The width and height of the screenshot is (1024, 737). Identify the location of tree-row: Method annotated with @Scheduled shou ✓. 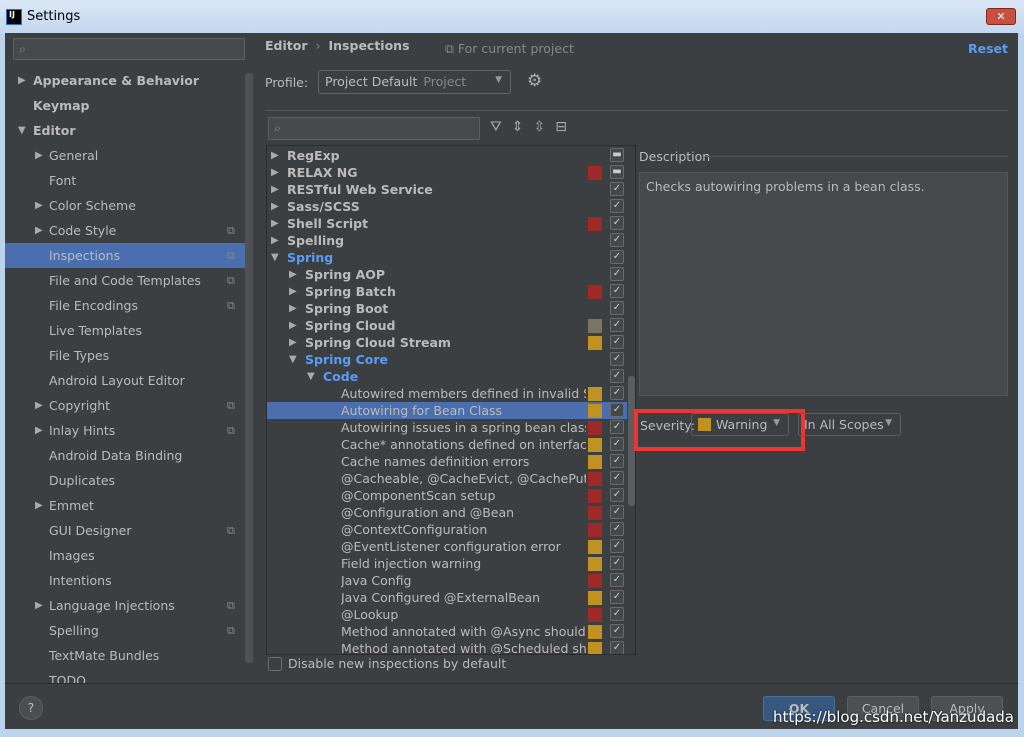
(447, 647).